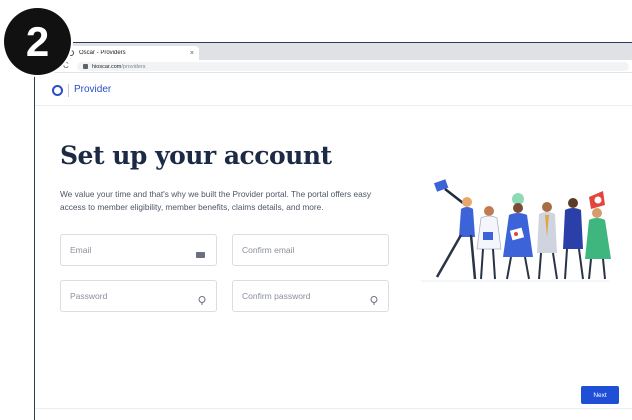 This screenshot has width=632, height=420. What do you see at coordinates (276, 296) in the screenshot?
I see `confirm-password-placeholder: Confirm password` at bounding box center [276, 296].